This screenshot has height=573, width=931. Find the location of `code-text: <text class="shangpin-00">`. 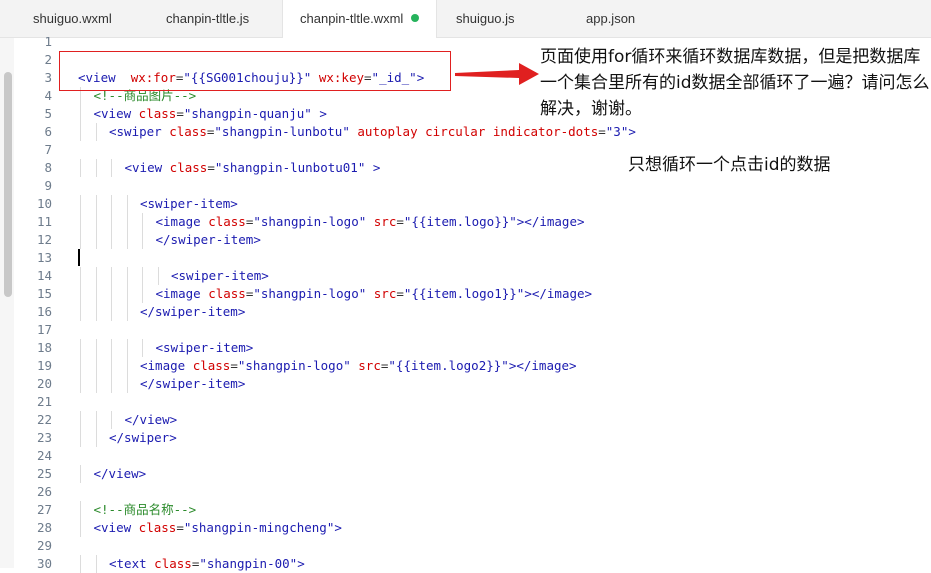

code-text: <text class="shangpin-00"> is located at coordinates (207, 563).